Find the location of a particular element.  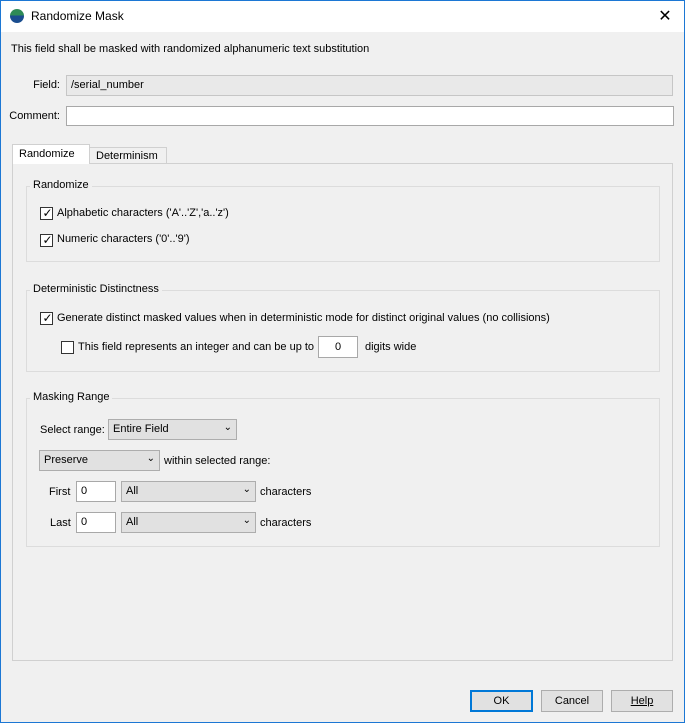

app-globe-icon is located at coordinates (17, 16).